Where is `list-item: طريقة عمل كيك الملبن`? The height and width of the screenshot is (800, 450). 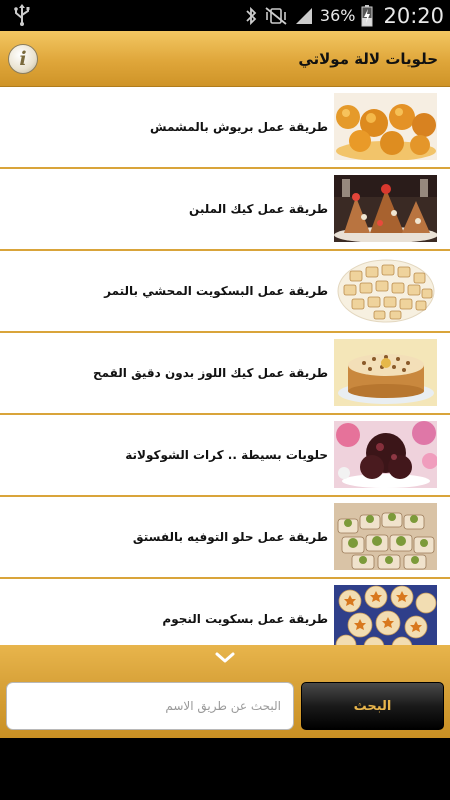 list-item: طريقة عمل كيك الملبن is located at coordinates (225, 210).